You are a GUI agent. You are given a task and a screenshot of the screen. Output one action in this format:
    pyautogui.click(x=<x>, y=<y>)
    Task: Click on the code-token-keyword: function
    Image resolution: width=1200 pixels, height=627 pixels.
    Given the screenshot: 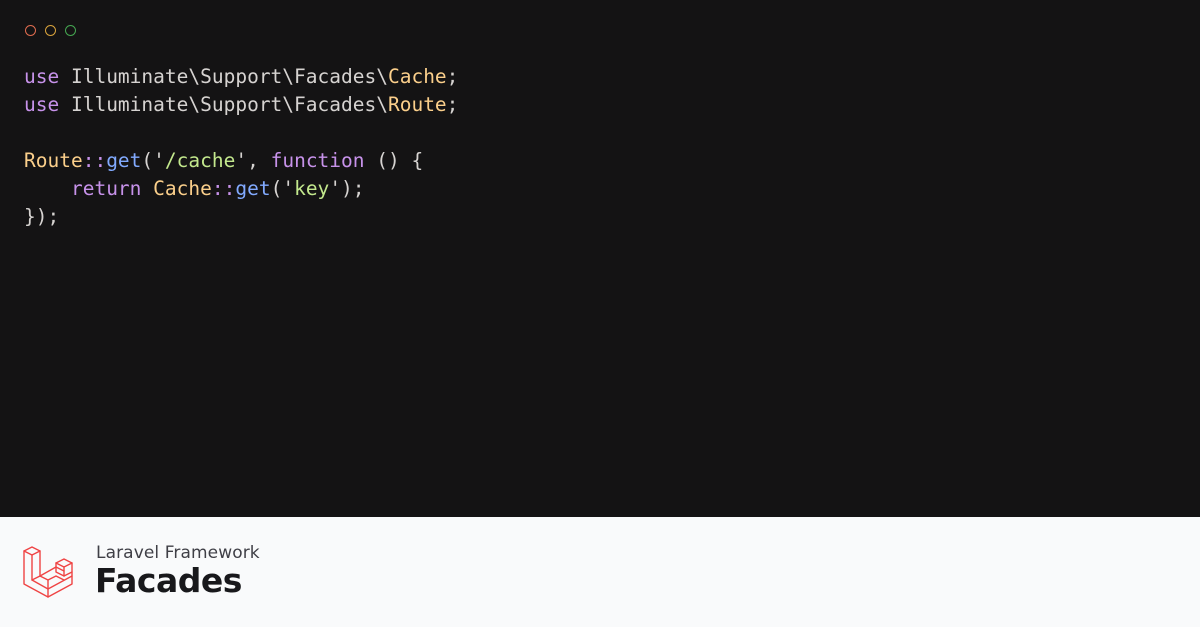 What is the action you would take?
    pyautogui.click(x=317, y=160)
    